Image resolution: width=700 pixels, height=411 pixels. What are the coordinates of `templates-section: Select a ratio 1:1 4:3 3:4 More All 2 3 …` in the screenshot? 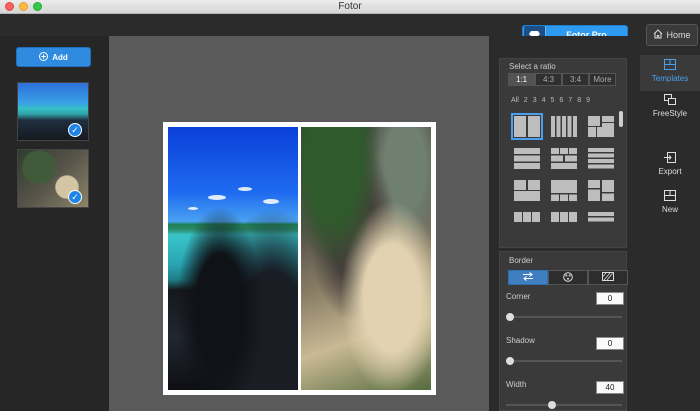 It's located at (563, 153).